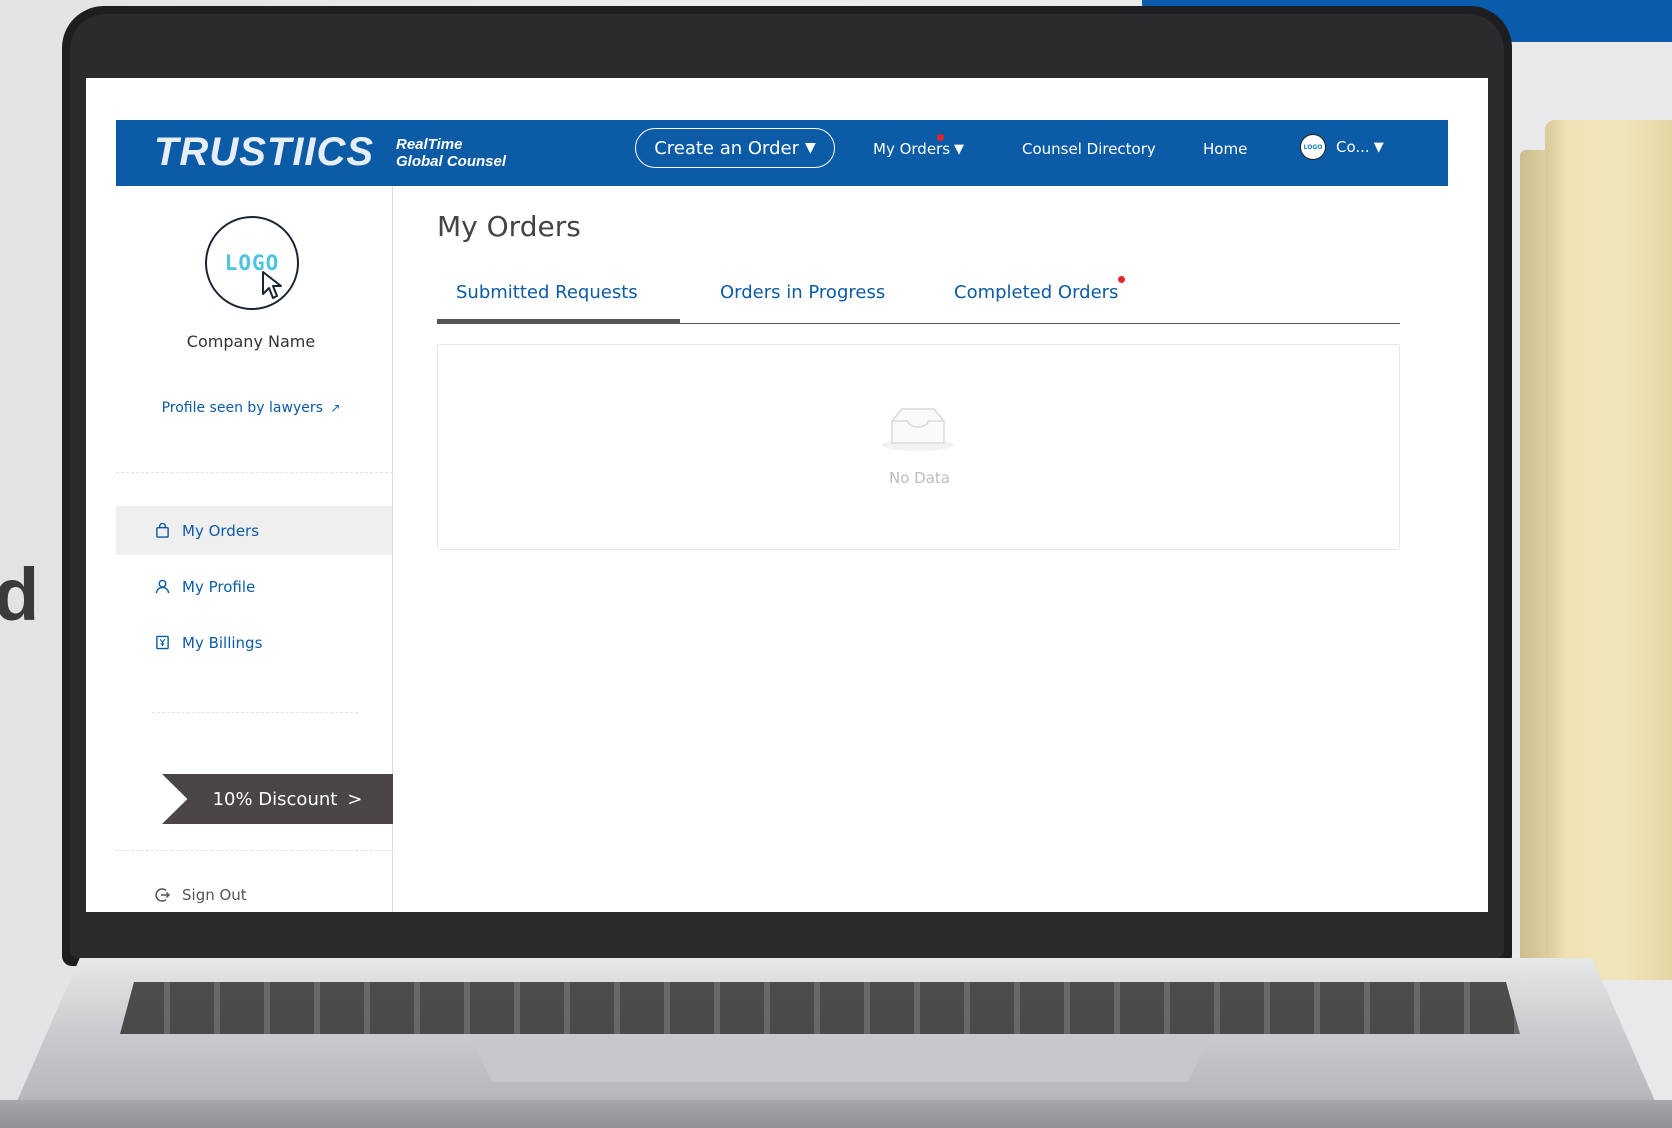  I want to click on sign-out-button: Sign Out, so click(200, 895).